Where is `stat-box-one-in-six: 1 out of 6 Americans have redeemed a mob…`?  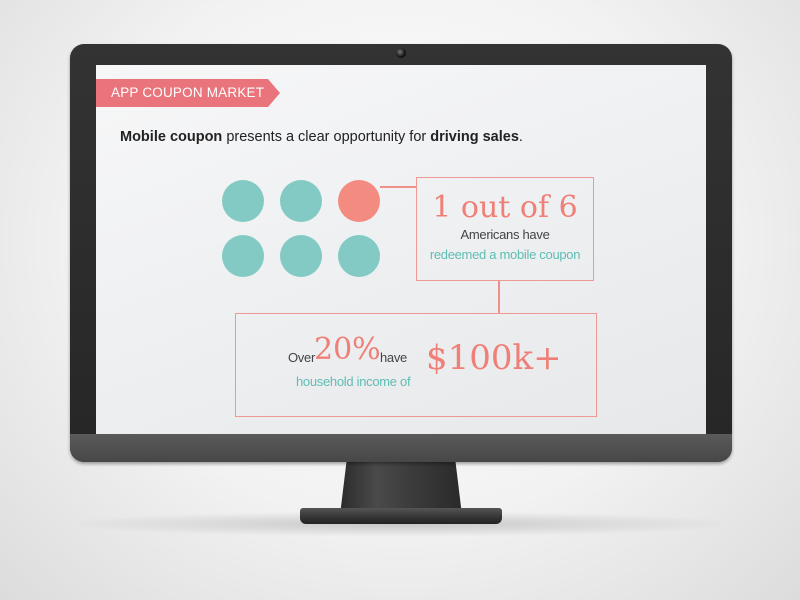 stat-box-one-in-six: 1 out of 6 Americans have redeemed a mob… is located at coordinates (505, 229).